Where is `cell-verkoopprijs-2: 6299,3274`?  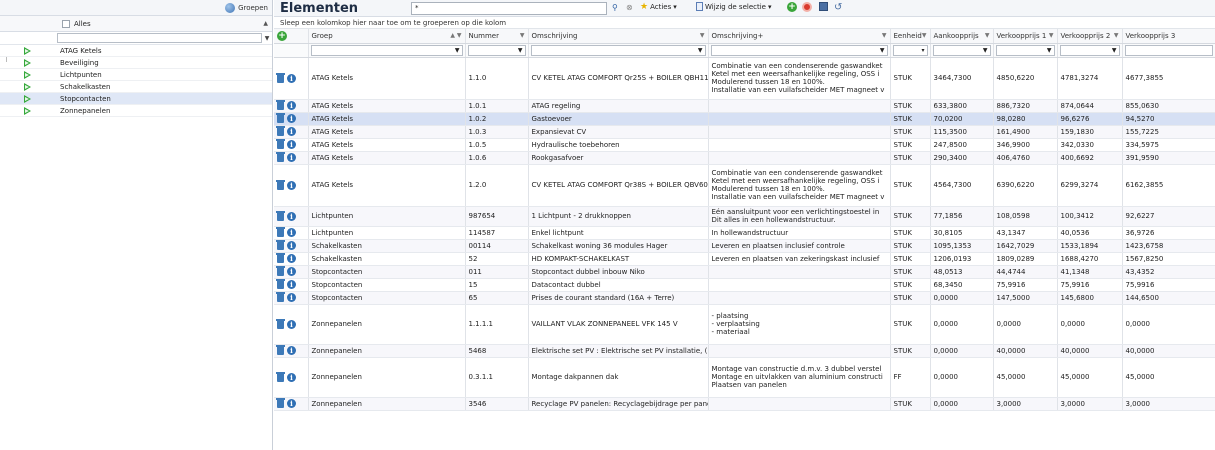
cell-verkoopprijs-2: 6299,3274 is located at coordinates (1090, 185).